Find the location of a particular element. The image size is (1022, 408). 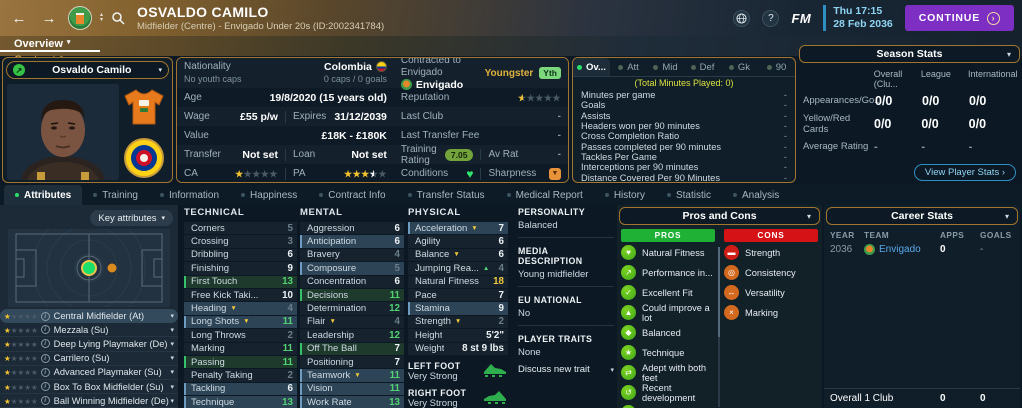

role-row: Carrilero (Su) ▾ is located at coordinates (89, 359).